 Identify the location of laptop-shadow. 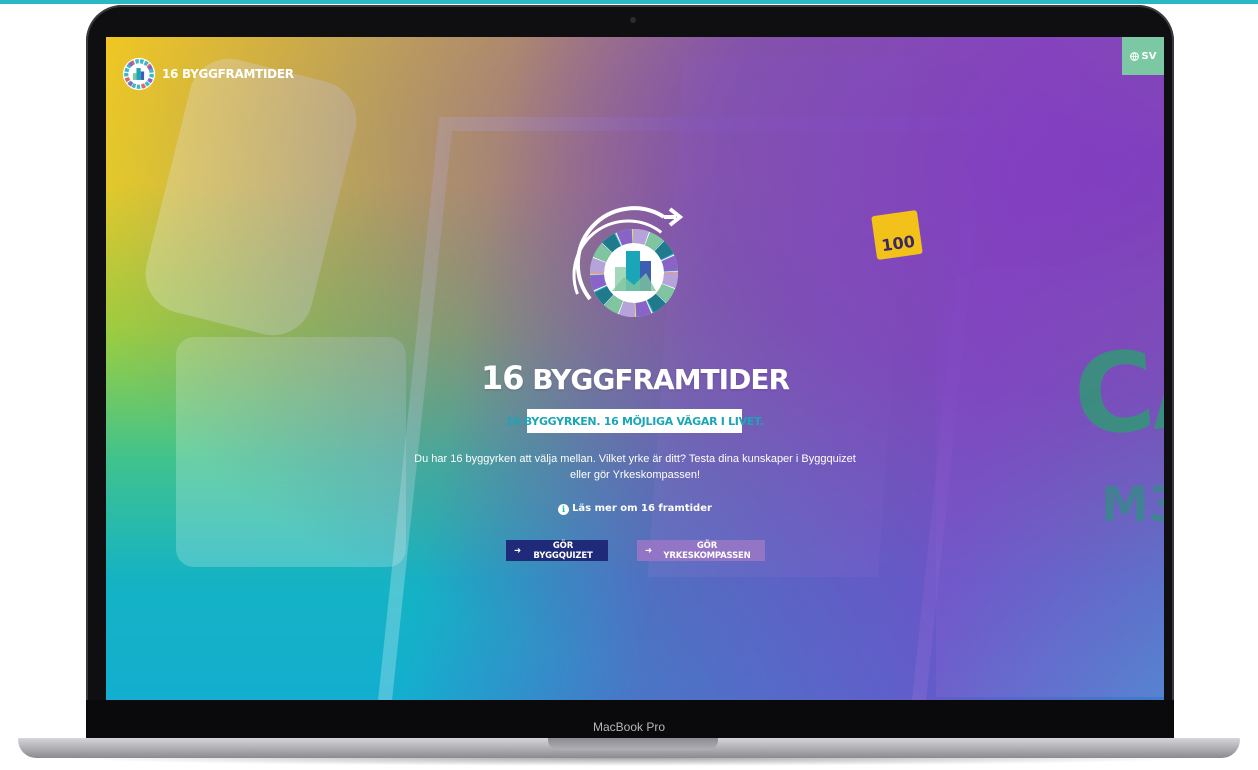
(630, 762).